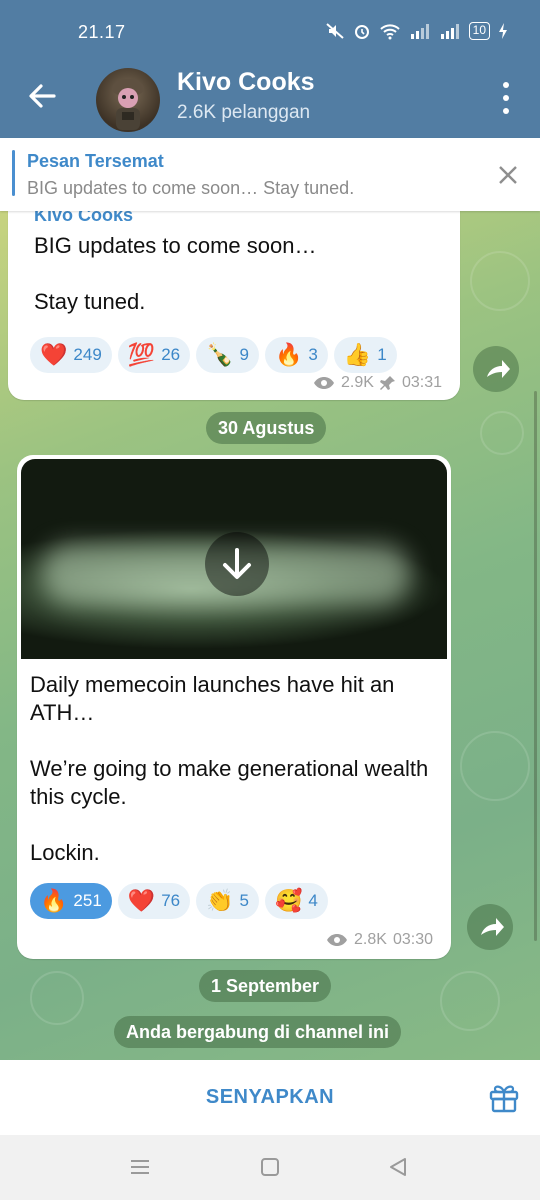  I want to click on mute-button: SENYAPKAN, so click(270, 1097).